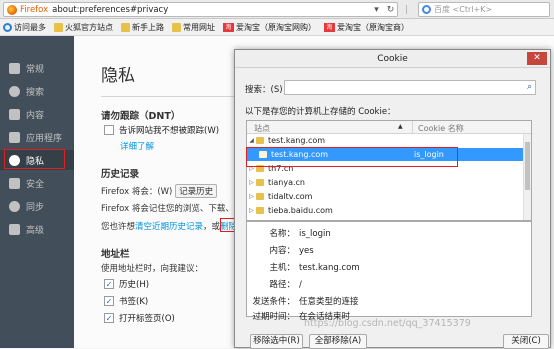  What do you see at coordinates (305, 302) in the screenshot?
I see `detail-send-for: 发送条件： 任意类型的连接` at bounding box center [305, 302].